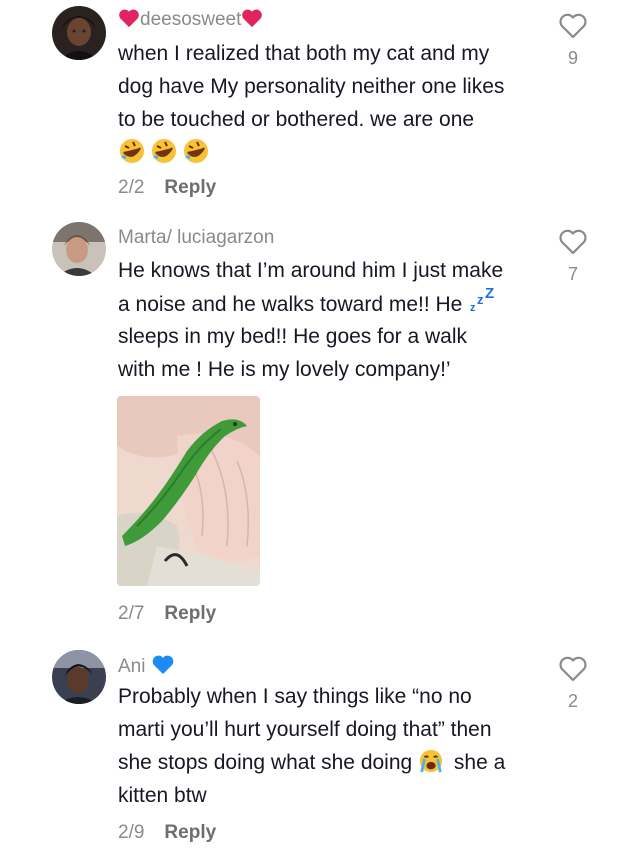  What do you see at coordinates (265, 762) in the screenshot?
I see `comment-line-text: she stops doing what she doing` at bounding box center [265, 762].